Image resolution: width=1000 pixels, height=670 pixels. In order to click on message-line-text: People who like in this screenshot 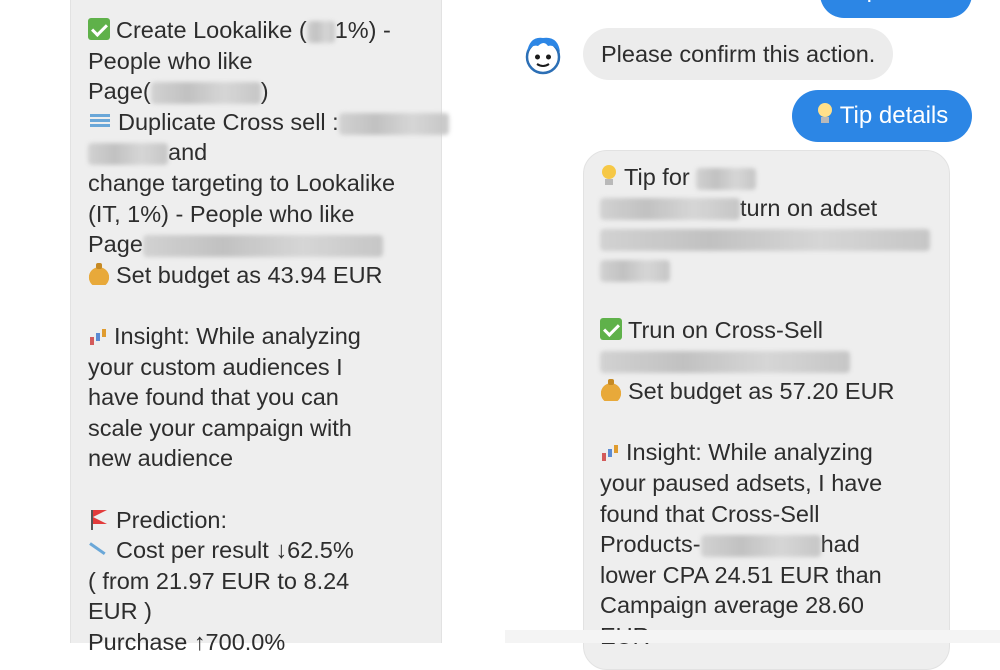, I will do `click(170, 60)`.